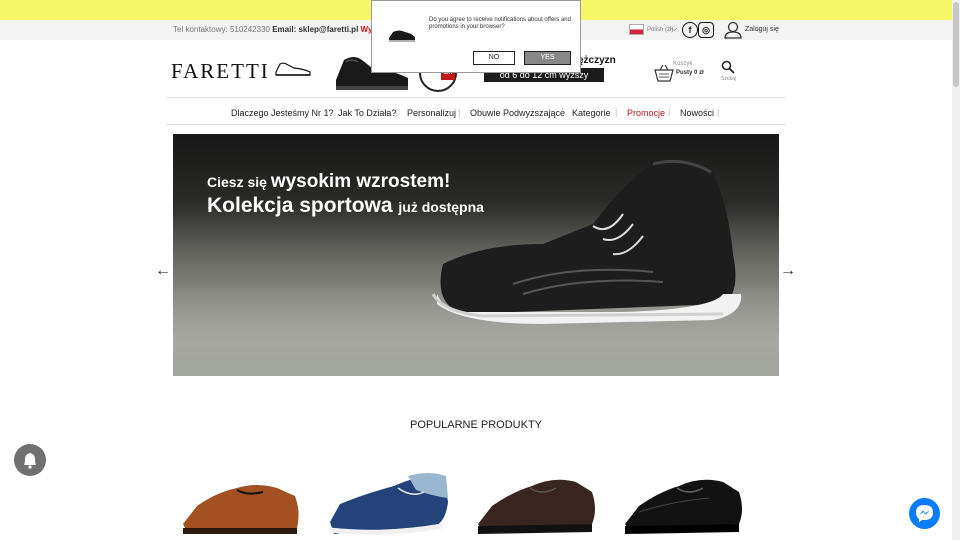  Describe the element at coordinates (762, 29) in the screenshot. I see `login-link: Zaloguj się` at that location.